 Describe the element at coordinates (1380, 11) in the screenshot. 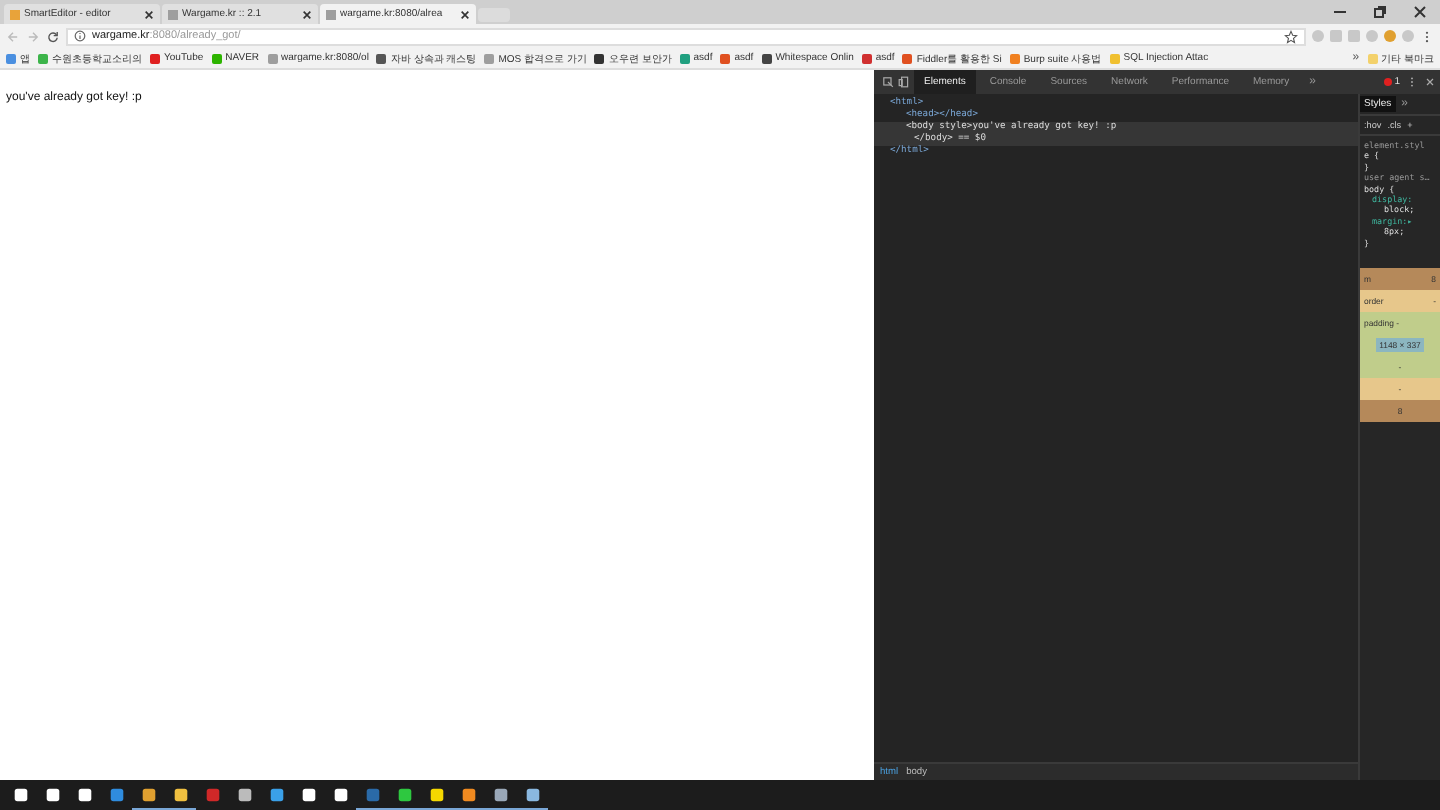

I see `restore-icon` at that location.